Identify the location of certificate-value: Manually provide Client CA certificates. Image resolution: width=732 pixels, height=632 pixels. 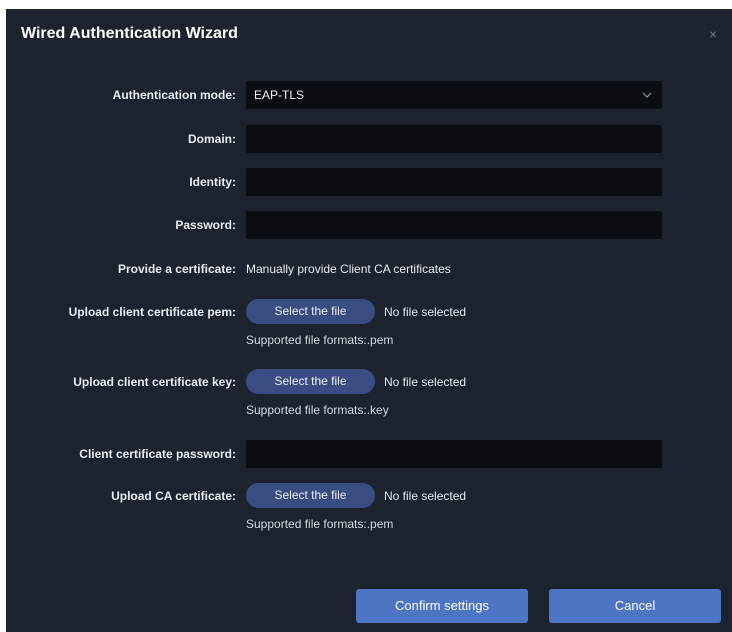
(348, 269).